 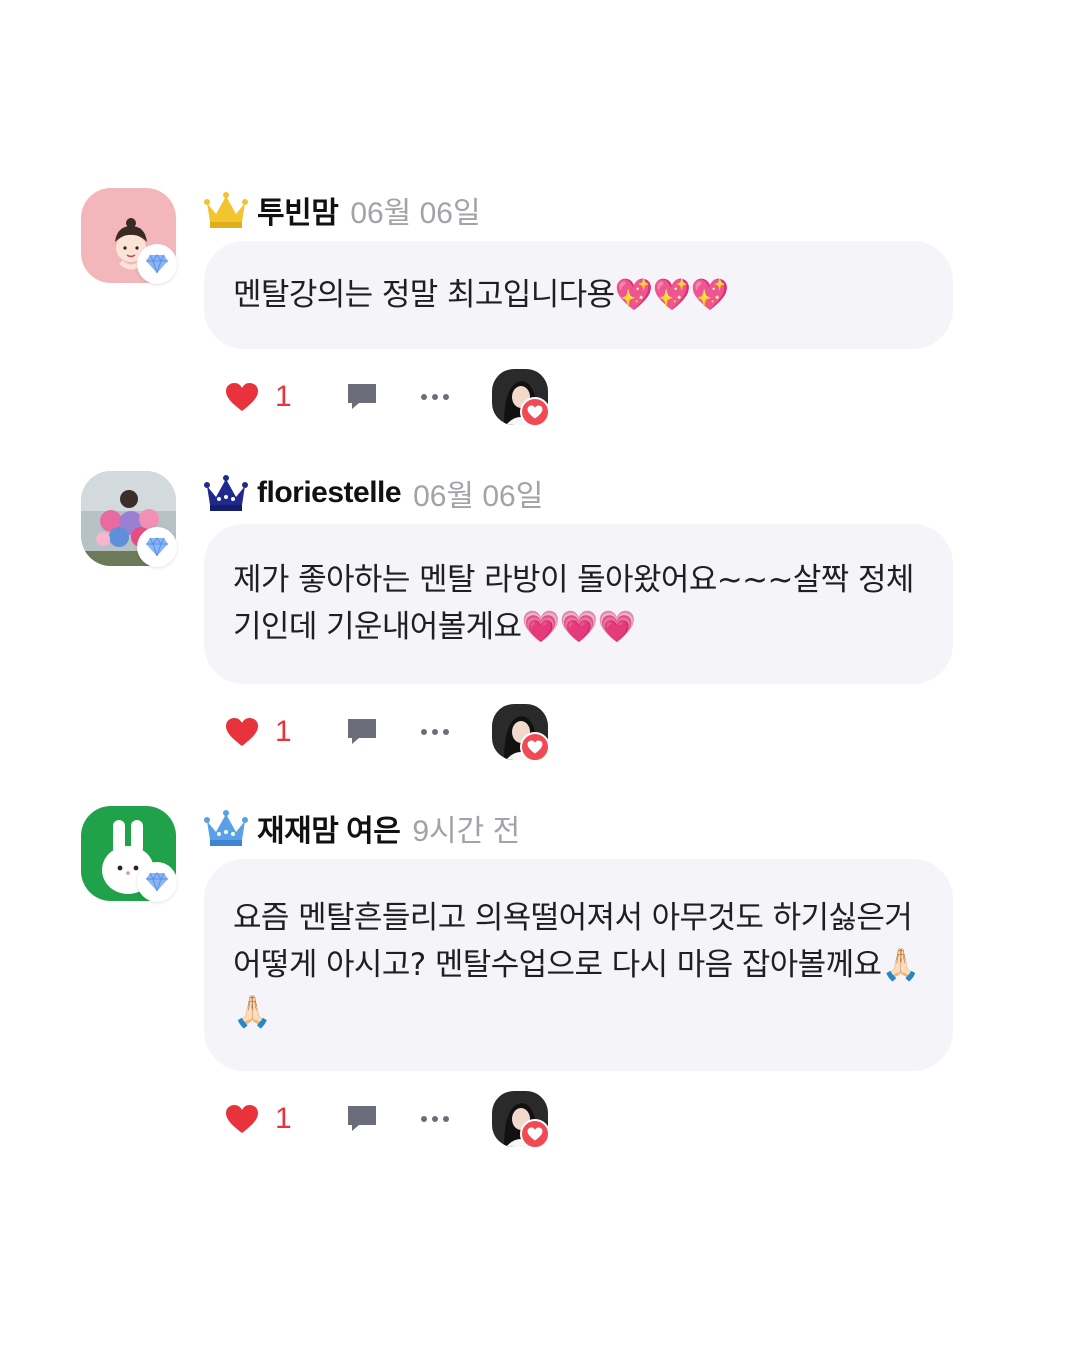 I want to click on comment-bubble: 멘탈강의는 정말 최고입니다용💖💖💖, so click(x=578, y=295).